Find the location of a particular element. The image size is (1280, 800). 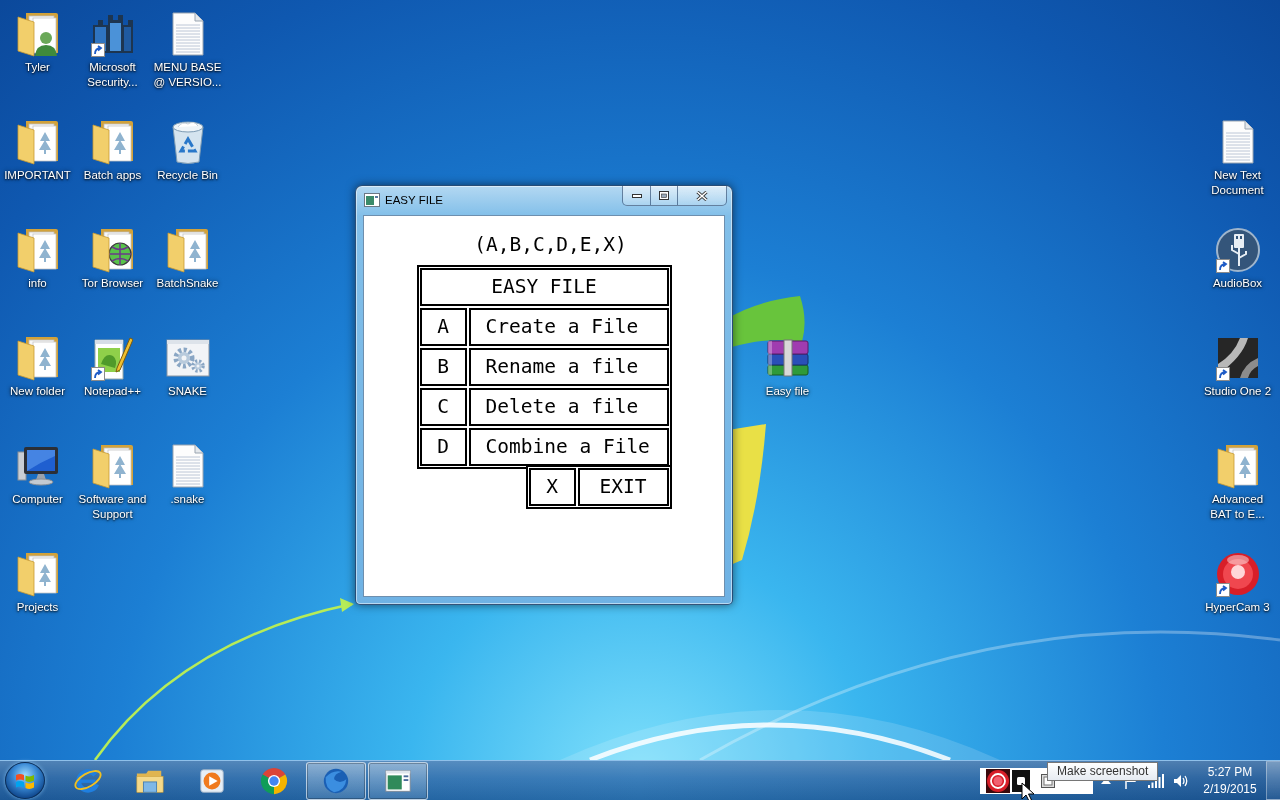

icon-label: IMPORTANT is located at coordinates (37, 175).